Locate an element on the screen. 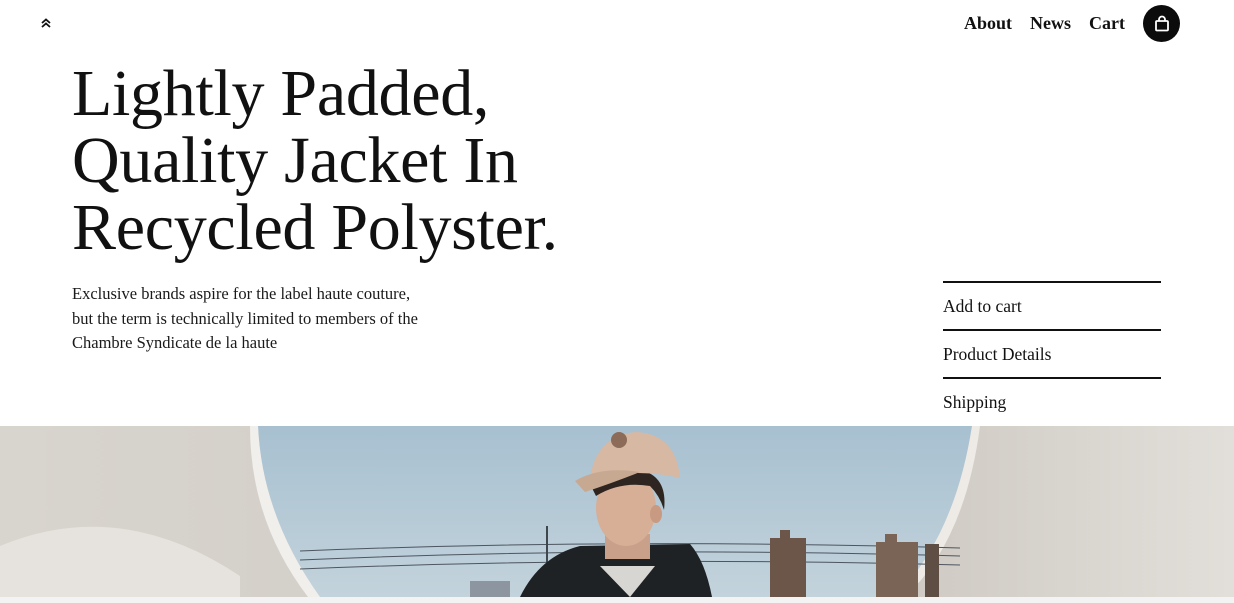  scroll-top-icon is located at coordinates (46, 23).